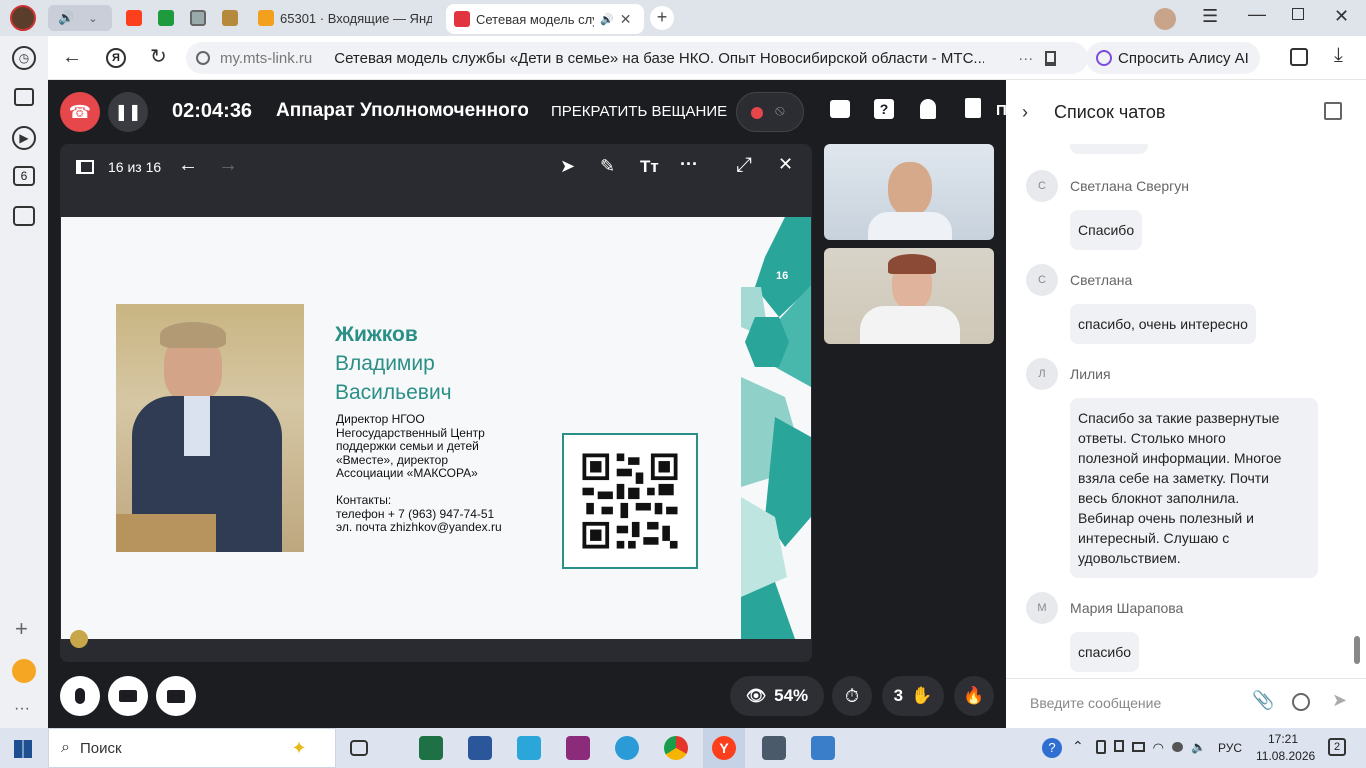  What do you see at coordinates (80, 18) in the screenshot?
I see `tab-audio-1: 🔊 ⌄` at bounding box center [80, 18].